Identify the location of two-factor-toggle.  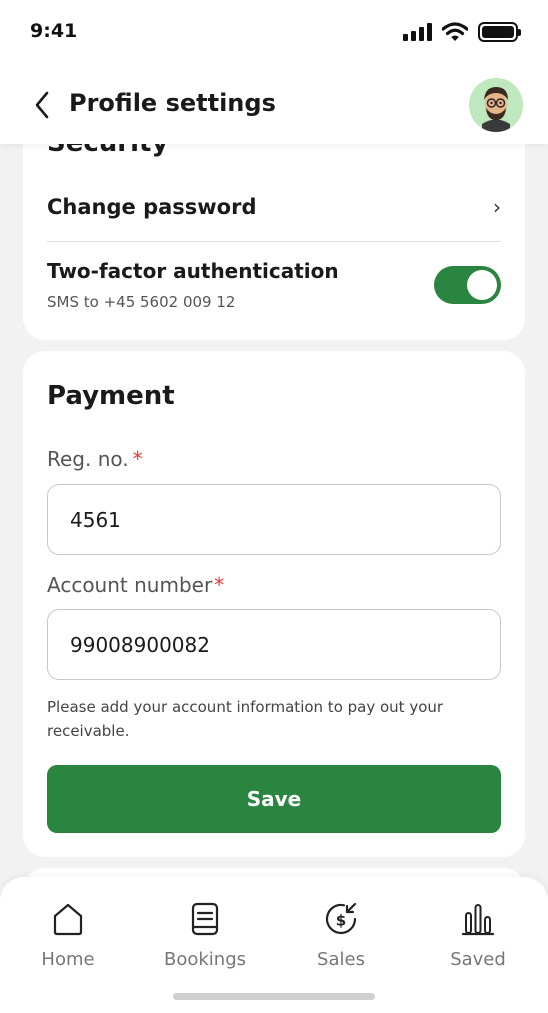
(467, 285).